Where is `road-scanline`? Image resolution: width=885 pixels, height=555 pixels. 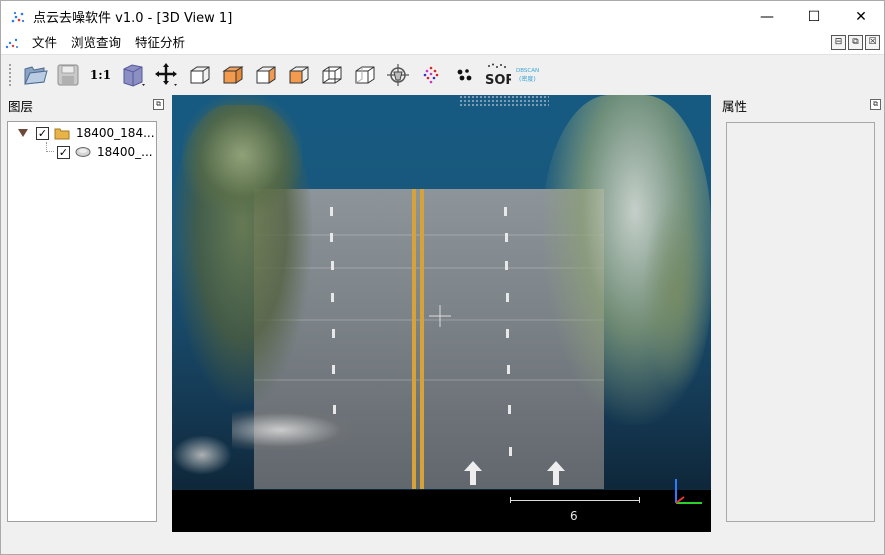 road-scanline is located at coordinates (429, 380).